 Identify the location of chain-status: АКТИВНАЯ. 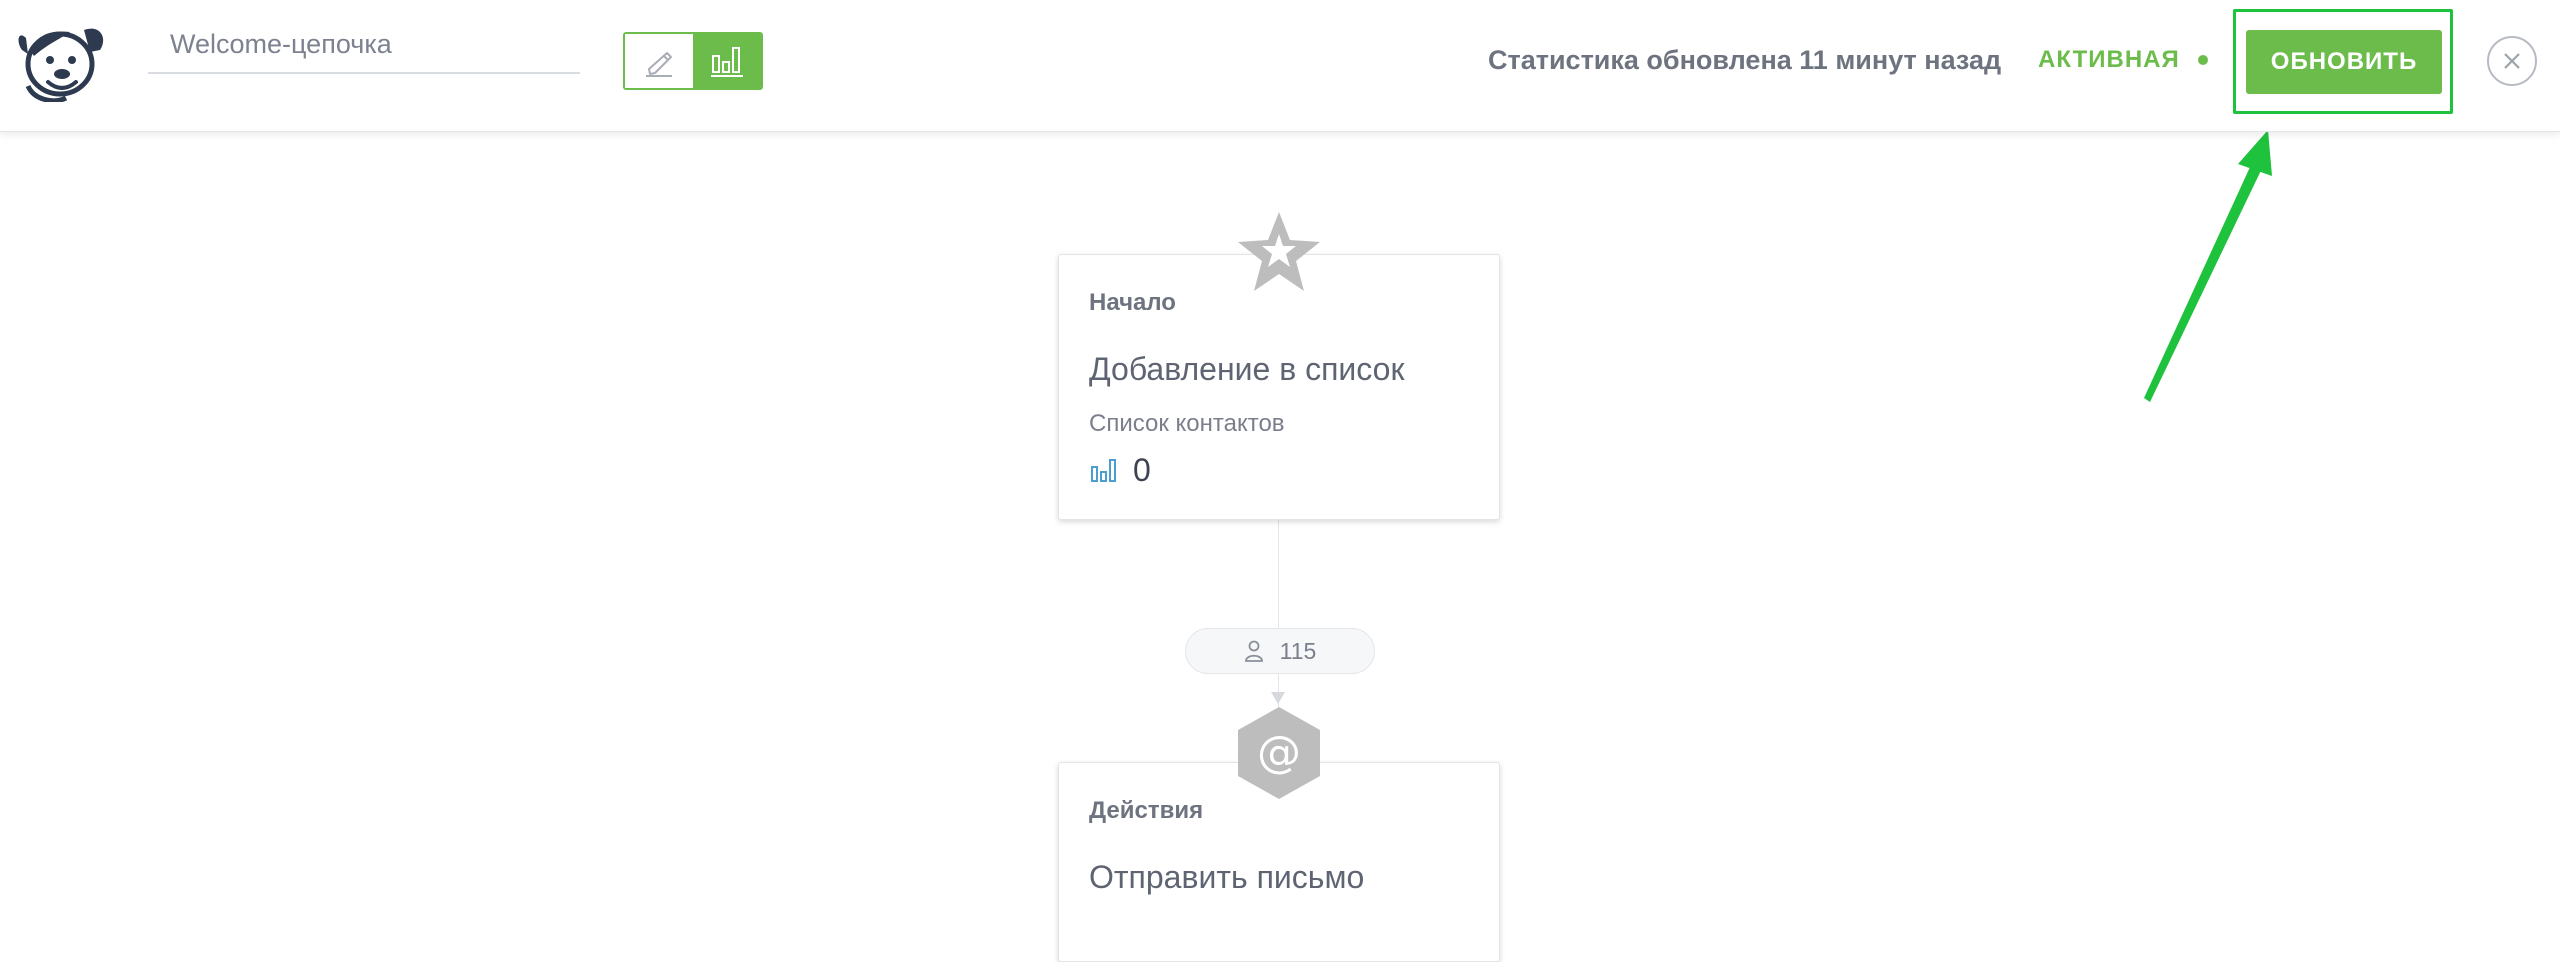
(2123, 60).